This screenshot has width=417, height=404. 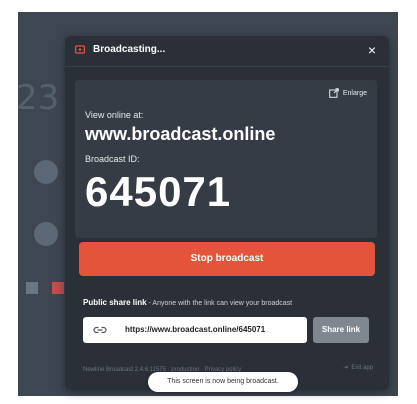 What do you see at coordinates (115, 302) in the screenshot?
I see `share-link-label: Public share link` at bounding box center [115, 302].